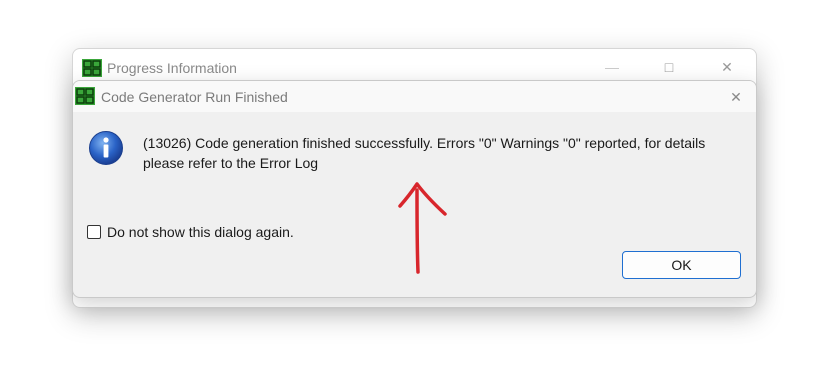  Describe the element at coordinates (727, 67) in the screenshot. I see `close-button: ✕` at that location.